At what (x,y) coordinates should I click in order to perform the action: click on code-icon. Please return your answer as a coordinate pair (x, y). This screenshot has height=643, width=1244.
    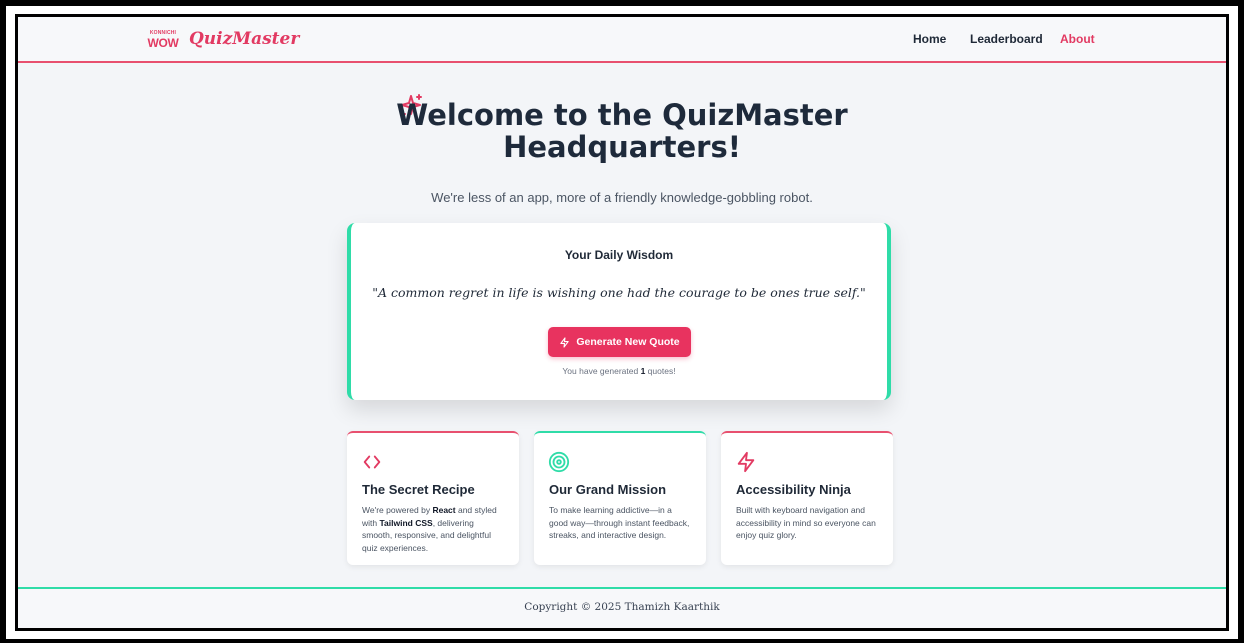
    Looking at the image, I should click on (372, 462).